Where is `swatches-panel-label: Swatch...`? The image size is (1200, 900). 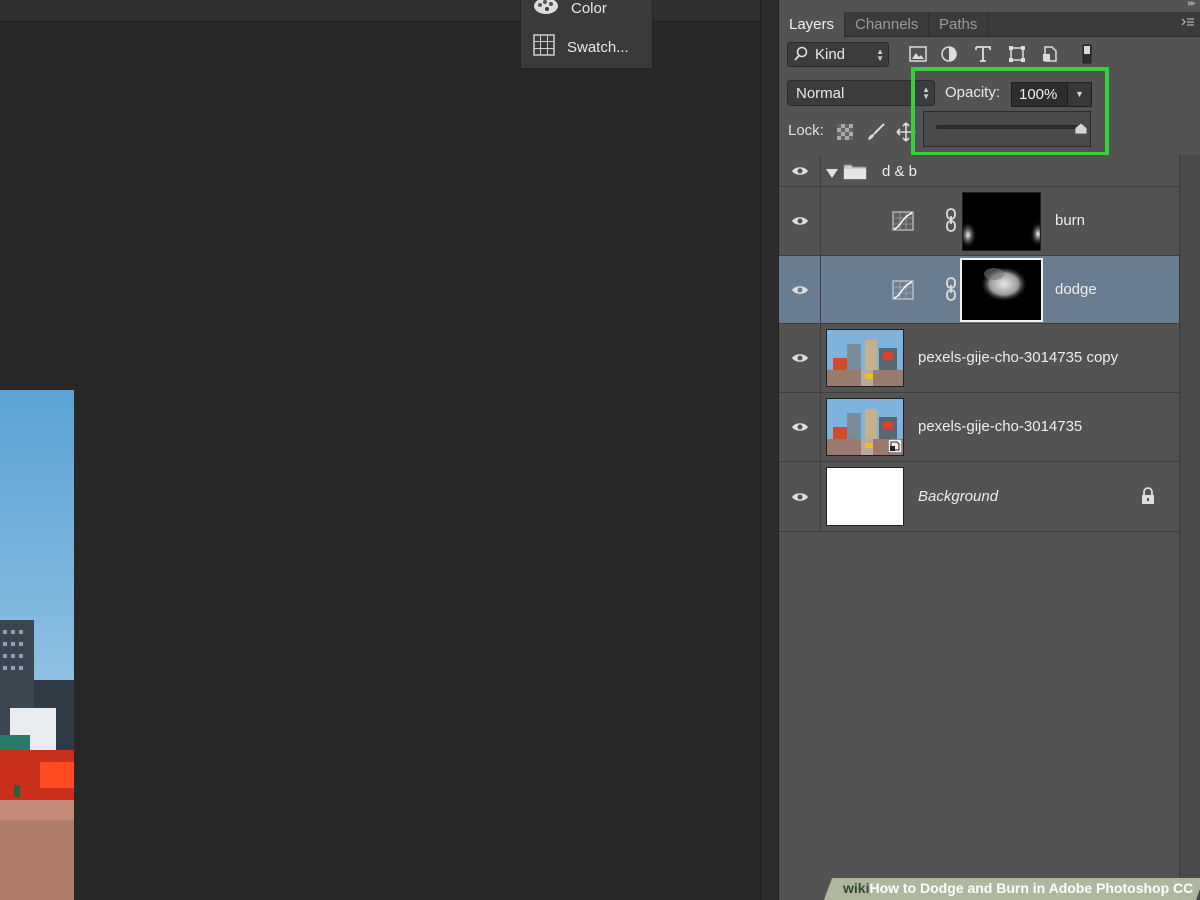
swatches-panel-label: Swatch... is located at coordinates (598, 47).